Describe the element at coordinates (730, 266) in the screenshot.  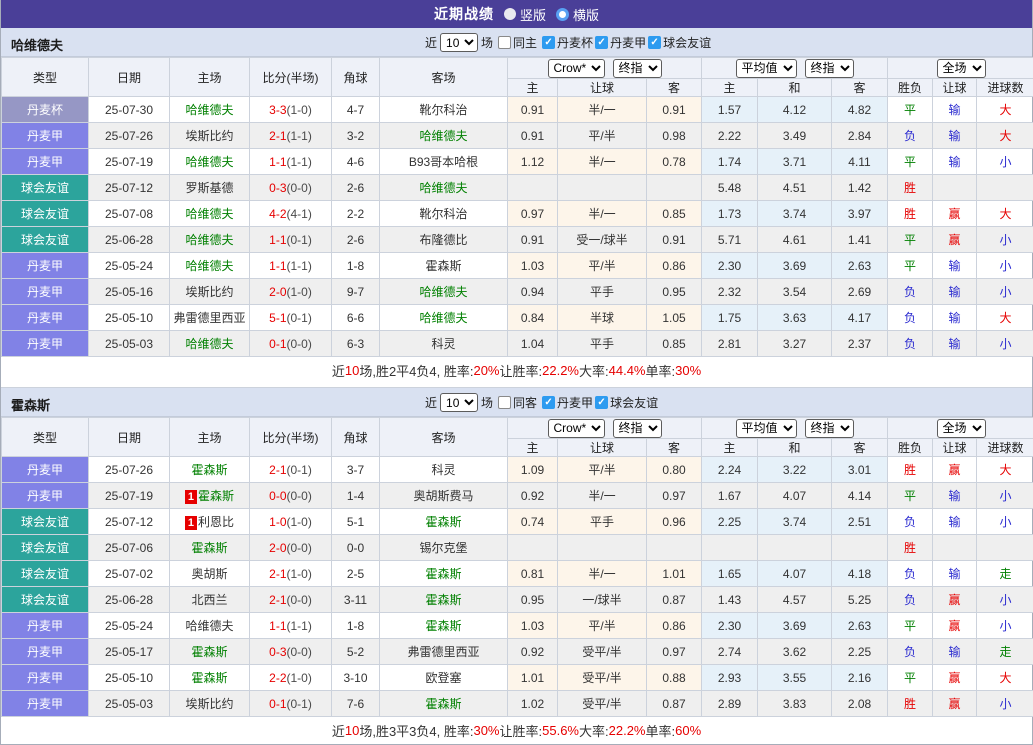
I see `avg-home-odds: 2.30` at that location.